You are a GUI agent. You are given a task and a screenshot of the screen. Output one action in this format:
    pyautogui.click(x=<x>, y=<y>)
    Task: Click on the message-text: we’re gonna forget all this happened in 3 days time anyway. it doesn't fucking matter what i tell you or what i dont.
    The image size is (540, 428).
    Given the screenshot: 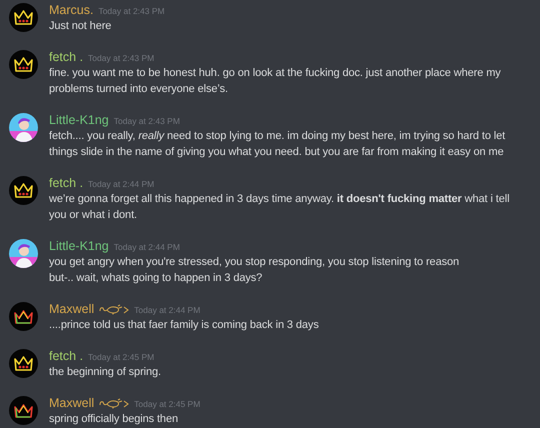 What is the action you would take?
    pyautogui.click(x=279, y=207)
    